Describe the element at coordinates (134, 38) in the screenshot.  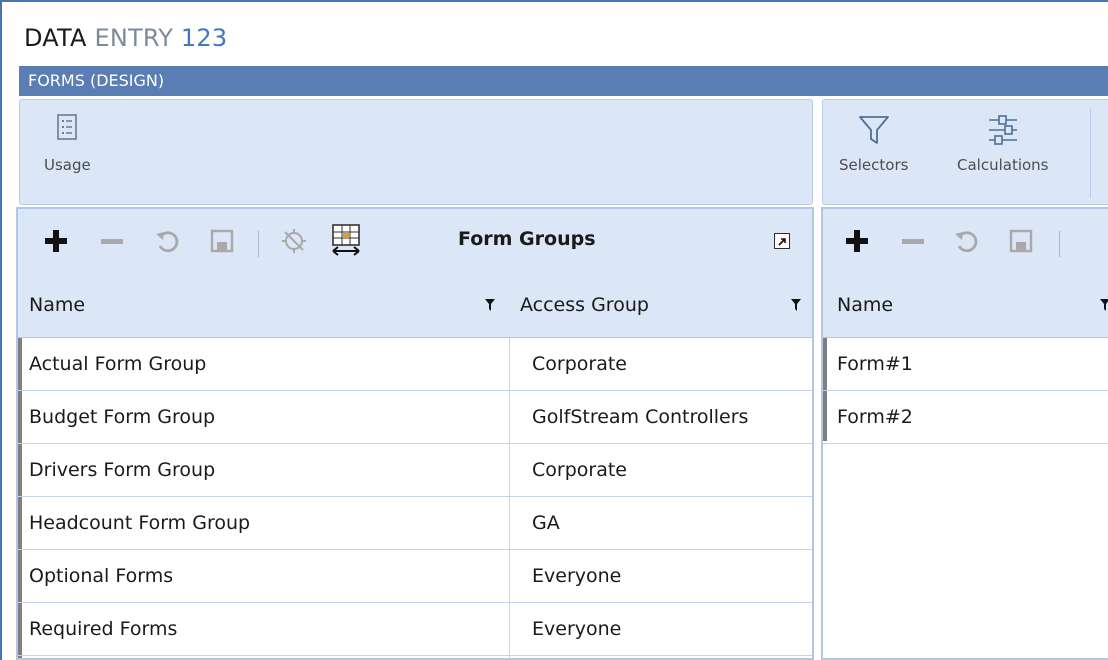
I see `app-title-part2: ENTRY` at that location.